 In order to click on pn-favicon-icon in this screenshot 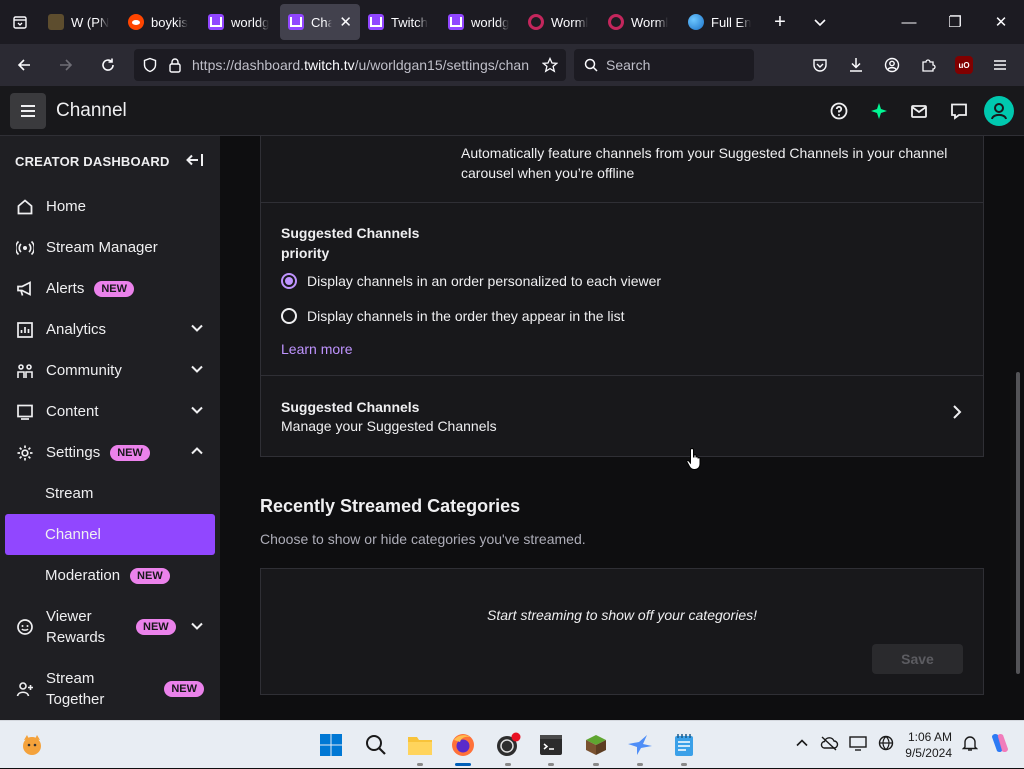, I will do `click(56, 22)`.